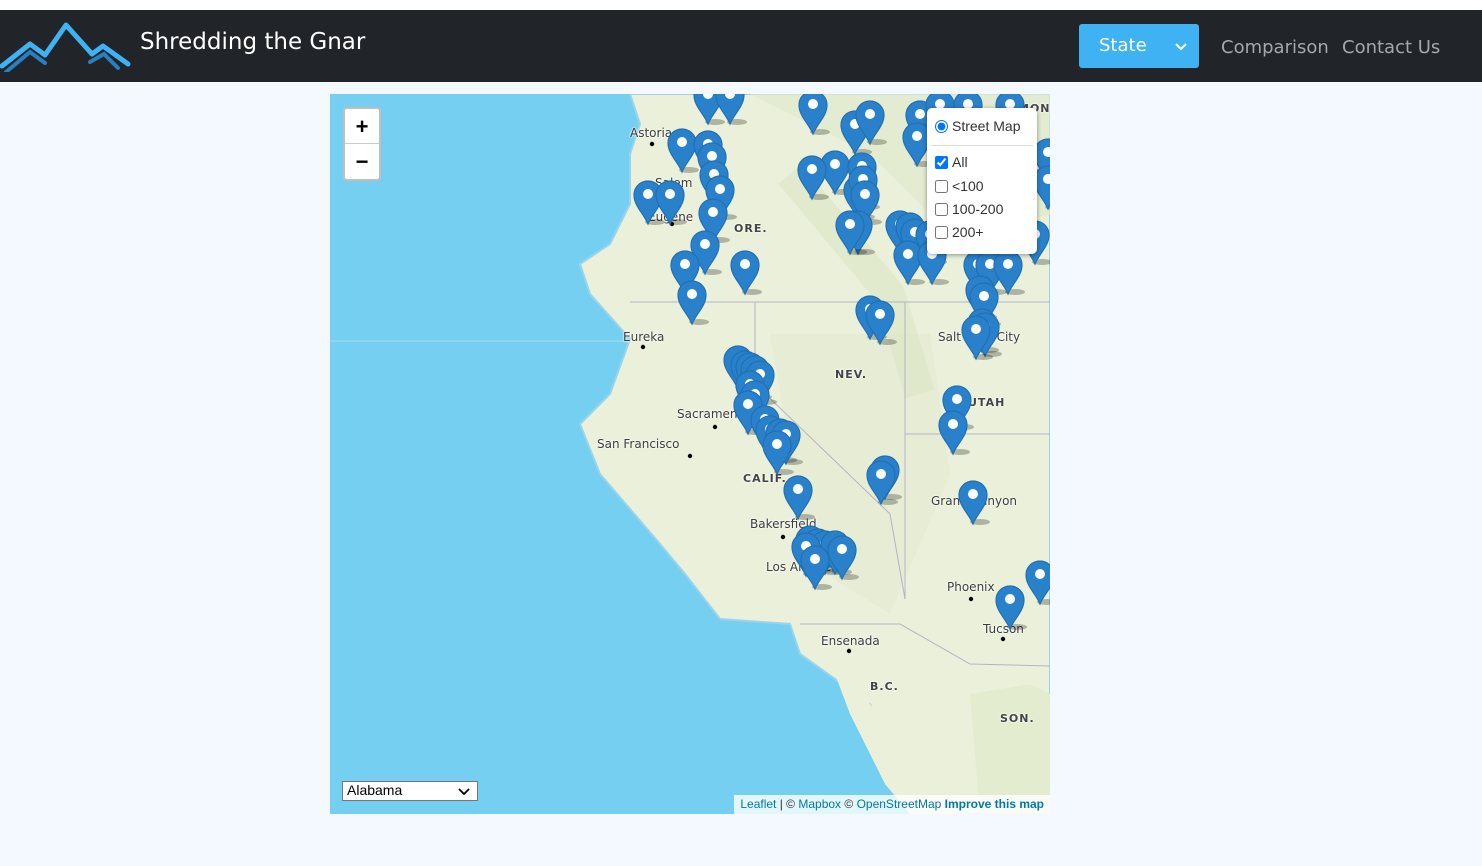 This screenshot has width=1482, height=866. I want to click on overlay-option-100-200: 100-200, so click(969, 209).